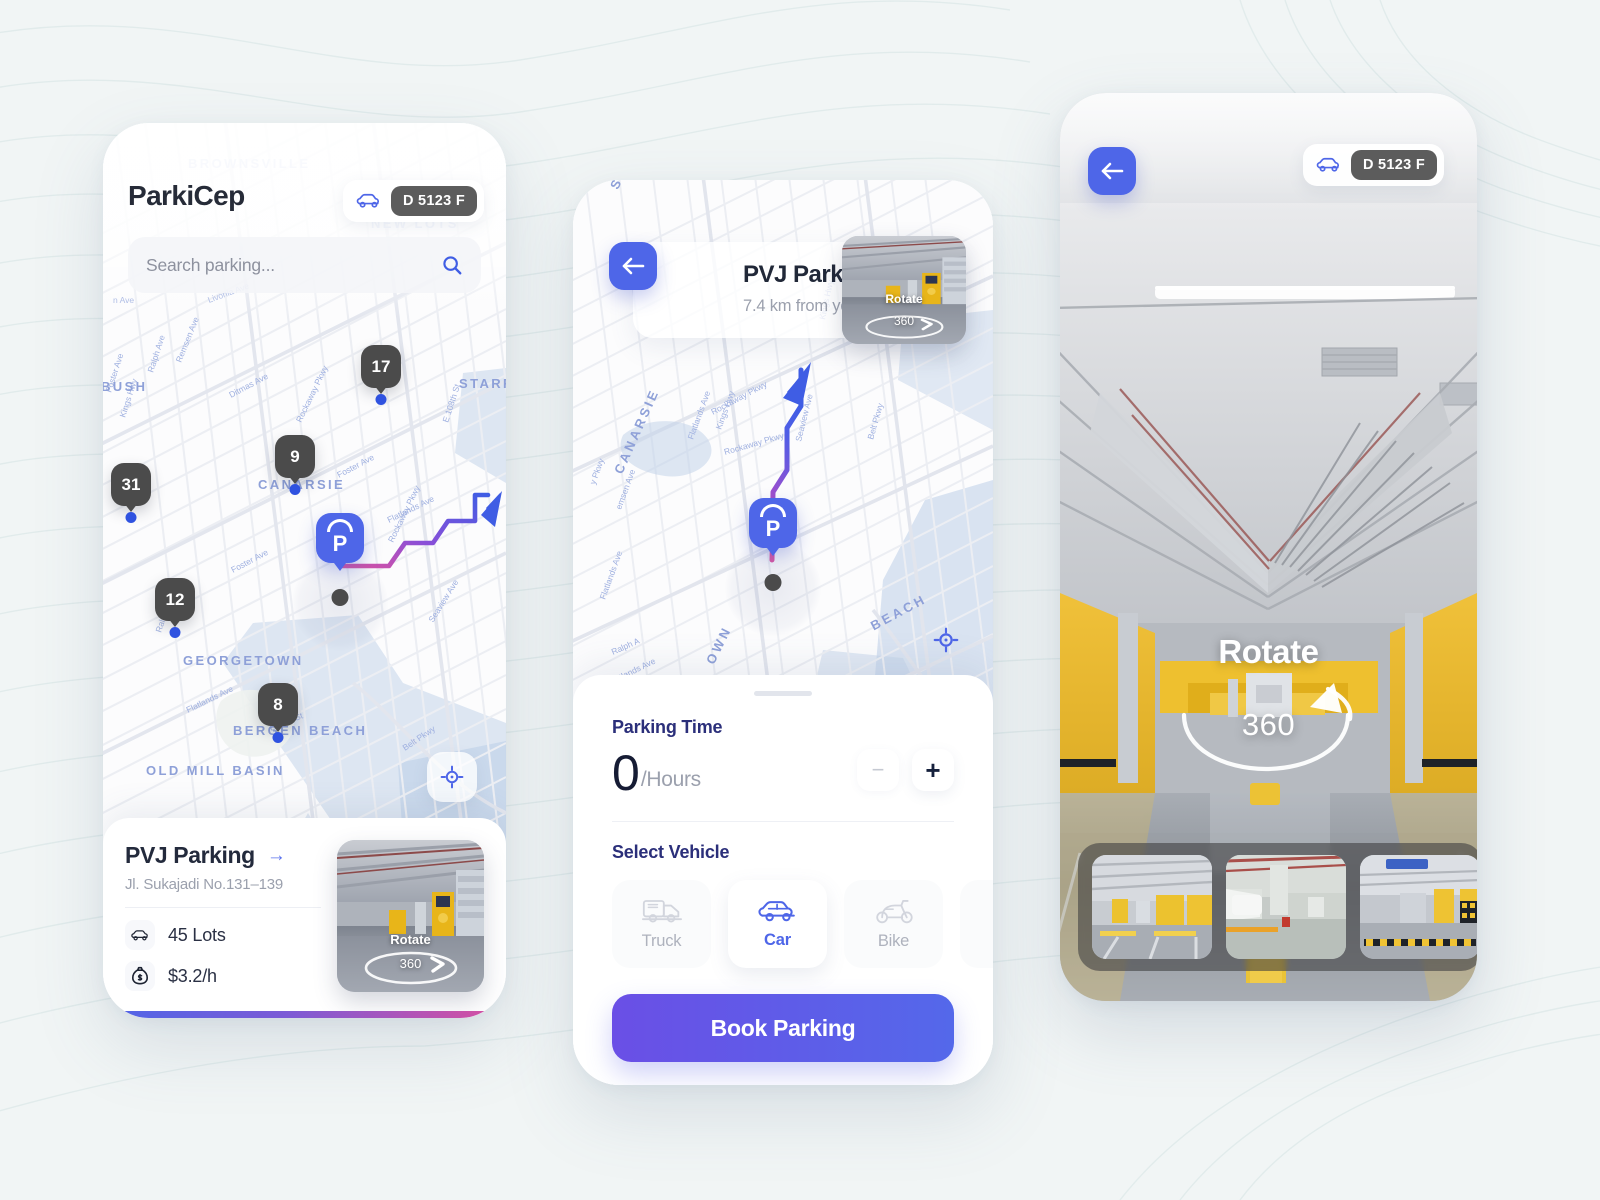 Image resolution: width=1600 pixels, height=1200 pixels. I want to click on map-marker-9: 9, so click(295, 465).